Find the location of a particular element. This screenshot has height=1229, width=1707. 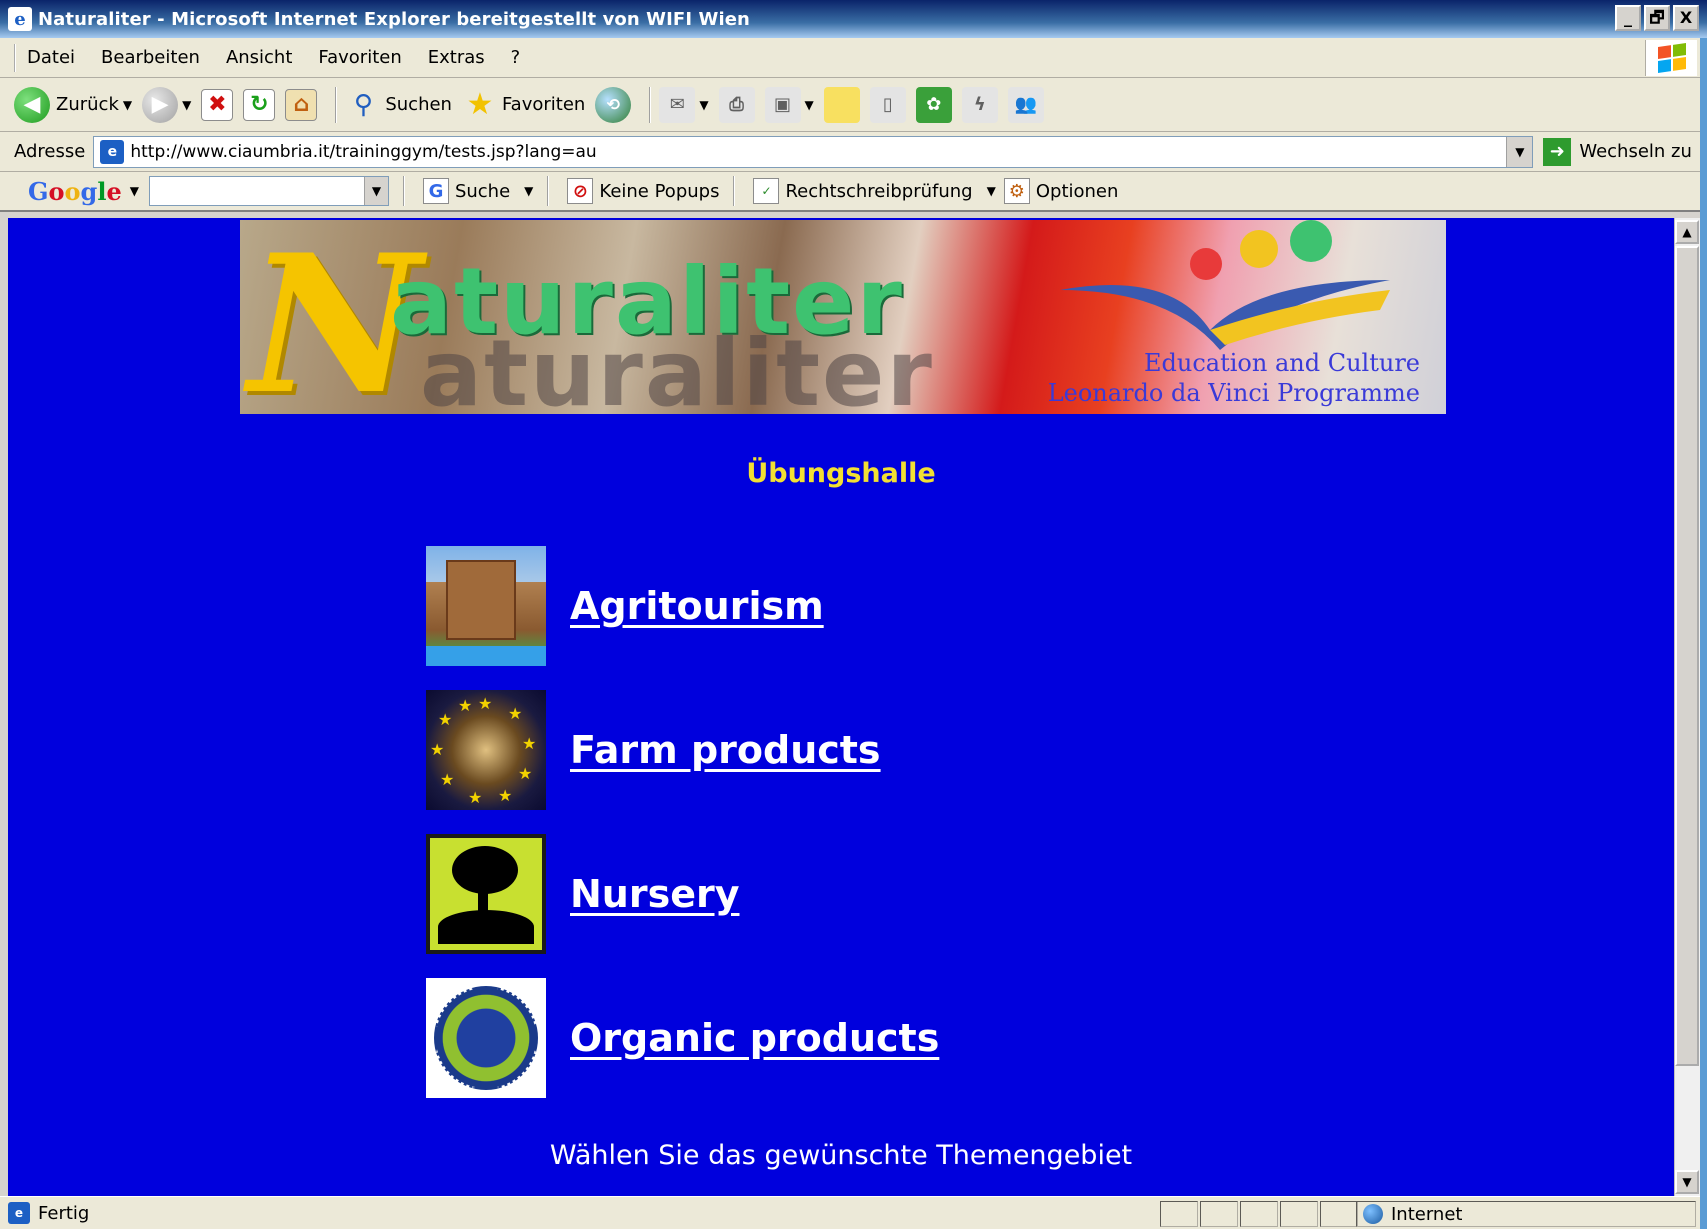

agritourism-thumbnail is located at coordinates (486, 606).